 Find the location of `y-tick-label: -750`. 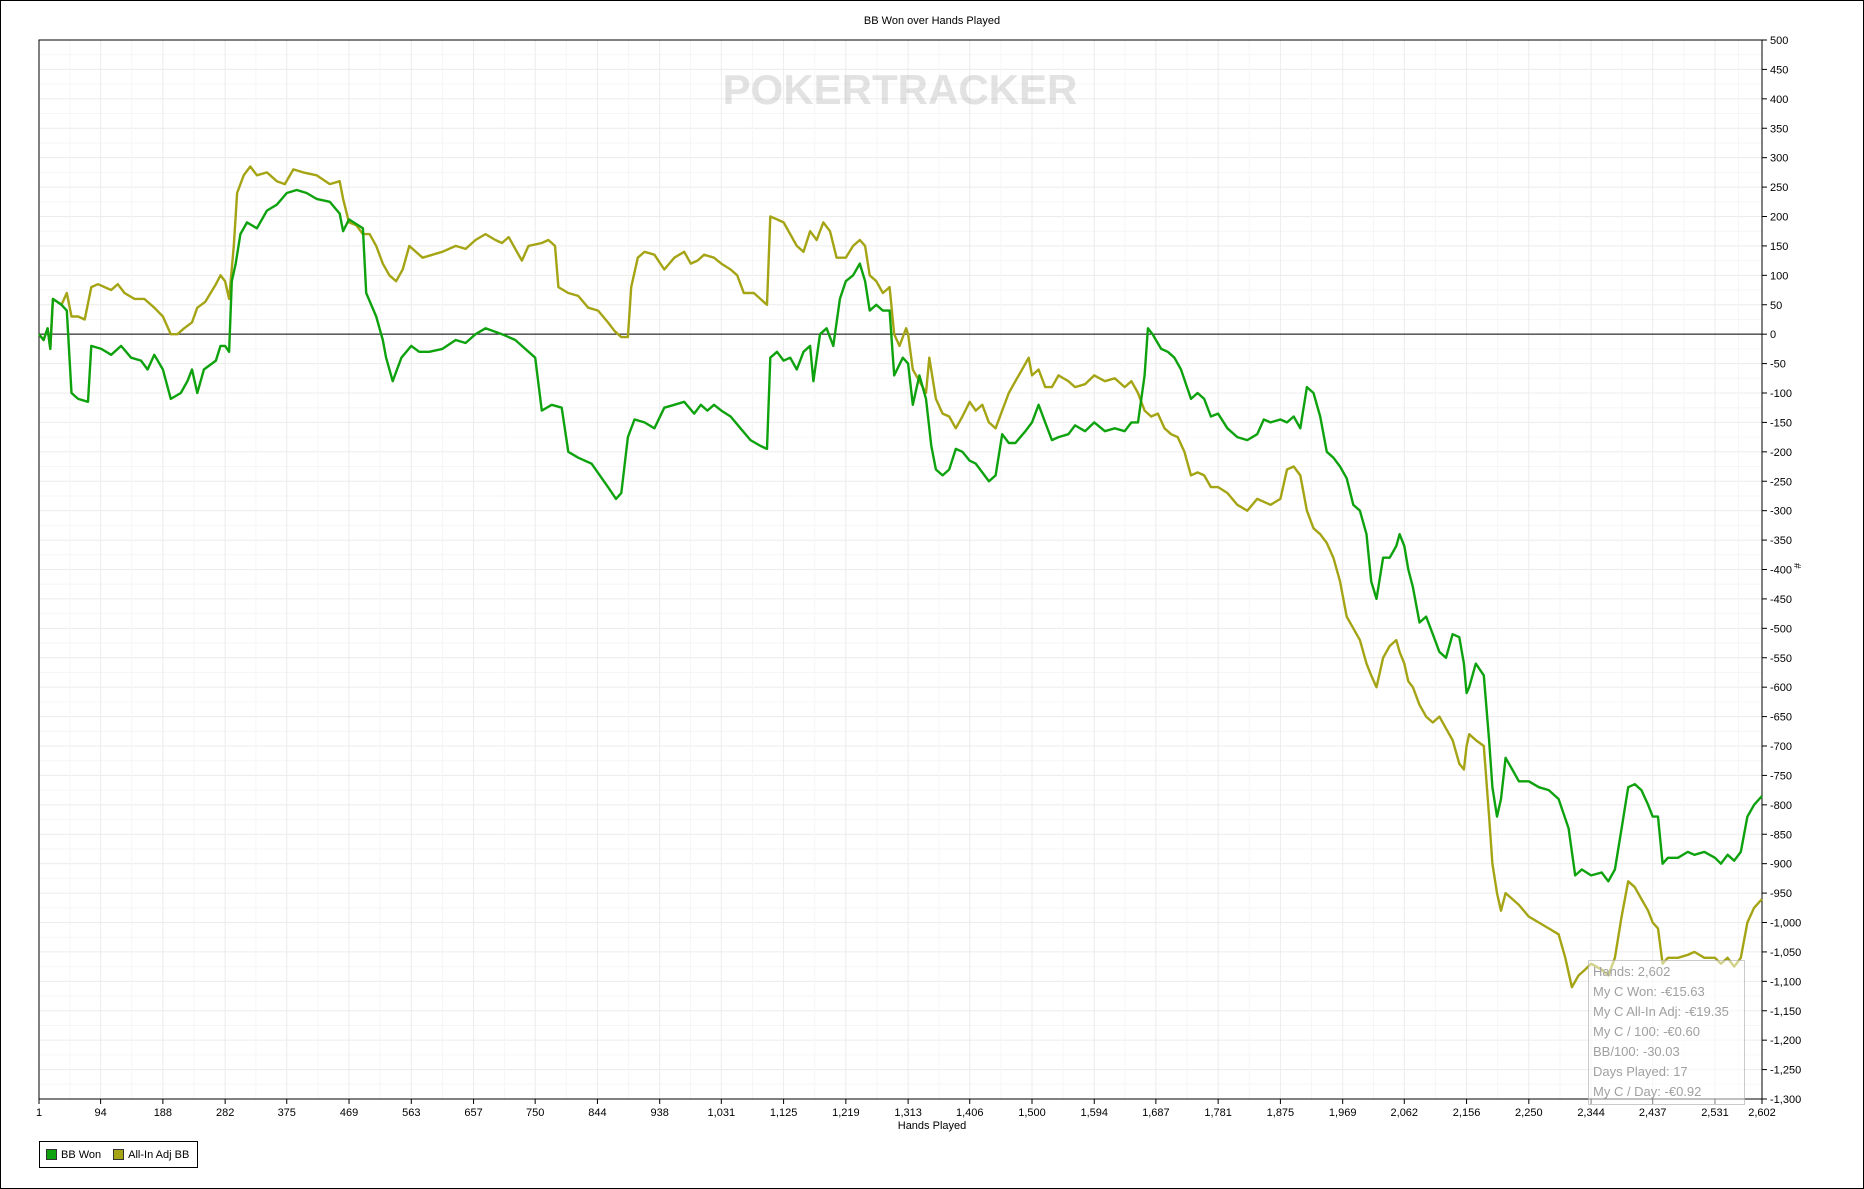

y-tick-label: -750 is located at coordinates (1781, 776).